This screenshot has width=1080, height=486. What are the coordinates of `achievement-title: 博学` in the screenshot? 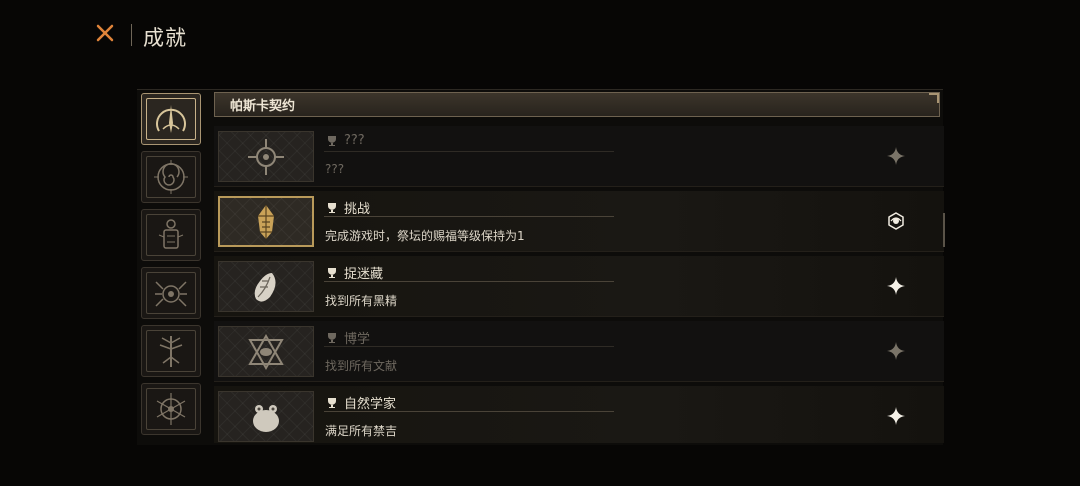 It's located at (357, 339).